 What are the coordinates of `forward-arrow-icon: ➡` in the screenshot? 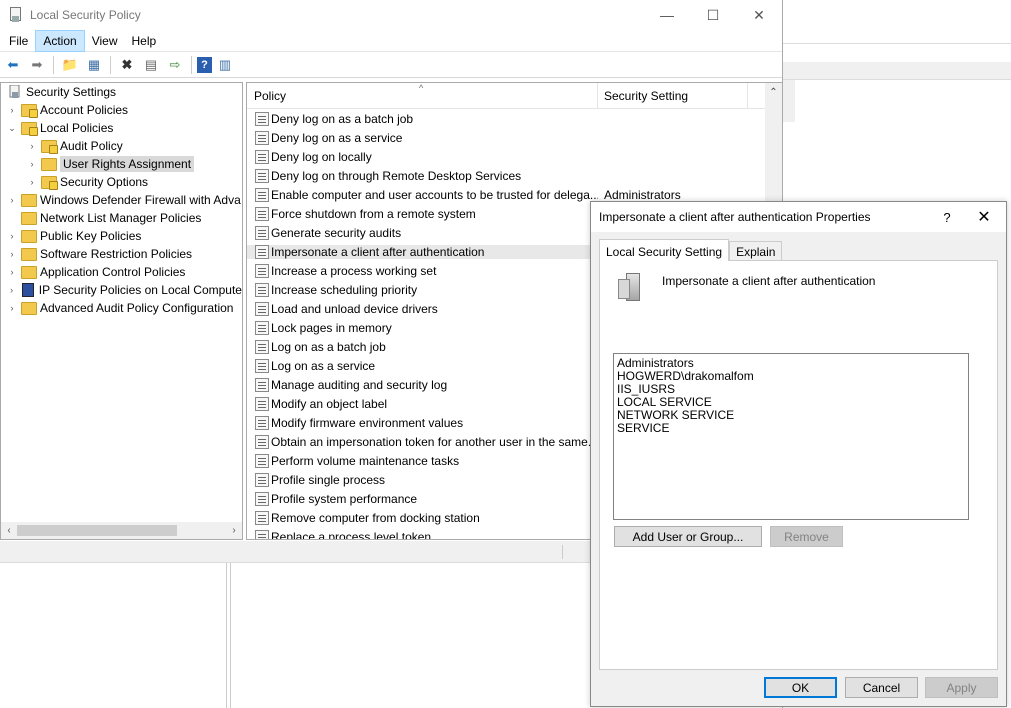 It's located at (37, 65).